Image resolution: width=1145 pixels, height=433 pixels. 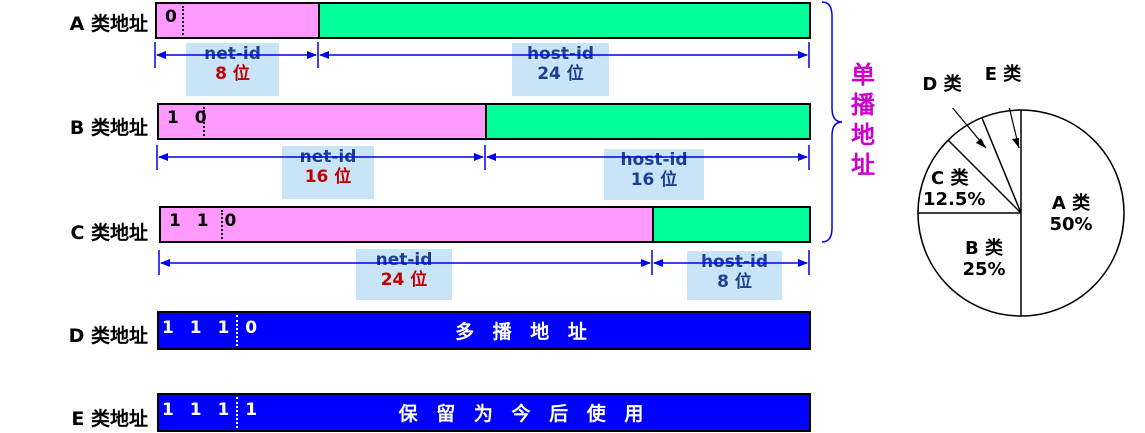 What do you see at coordinates (832, 122) in the screenshot?
I see `unicast-brace` at bounding box center [832, 122].